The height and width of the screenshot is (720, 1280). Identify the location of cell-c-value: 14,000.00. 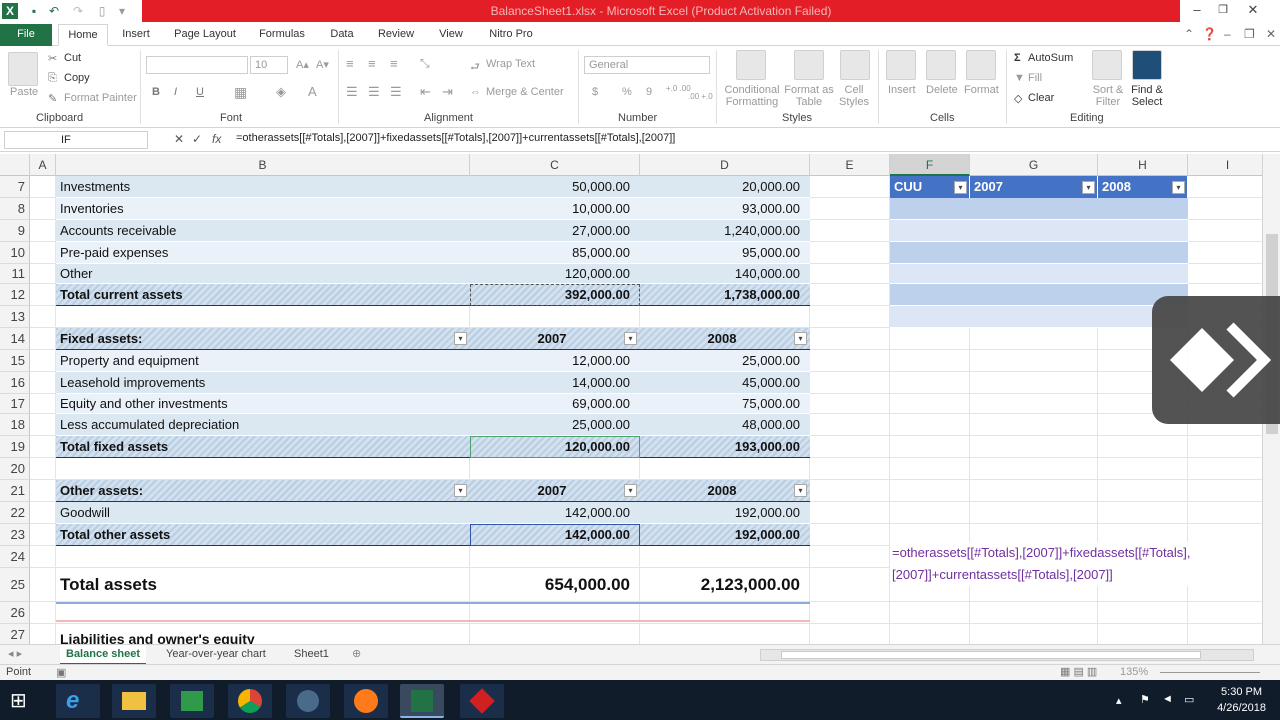
(551, 383).